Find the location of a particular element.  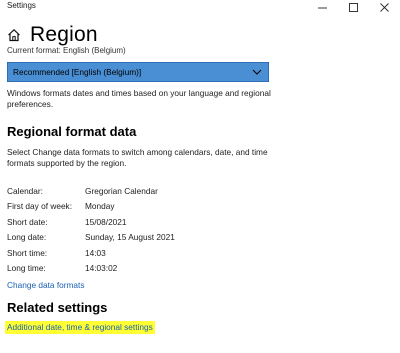

table-row: Short date: 15/08/2021 is located at coordinates (91, 222).